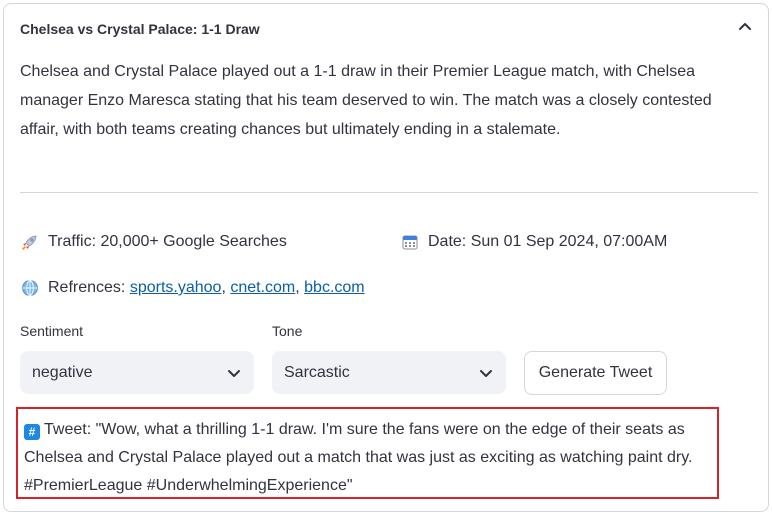 This screenshot has width=772, height=515. I want to click on tone-label: Tone, so click(287, 331).